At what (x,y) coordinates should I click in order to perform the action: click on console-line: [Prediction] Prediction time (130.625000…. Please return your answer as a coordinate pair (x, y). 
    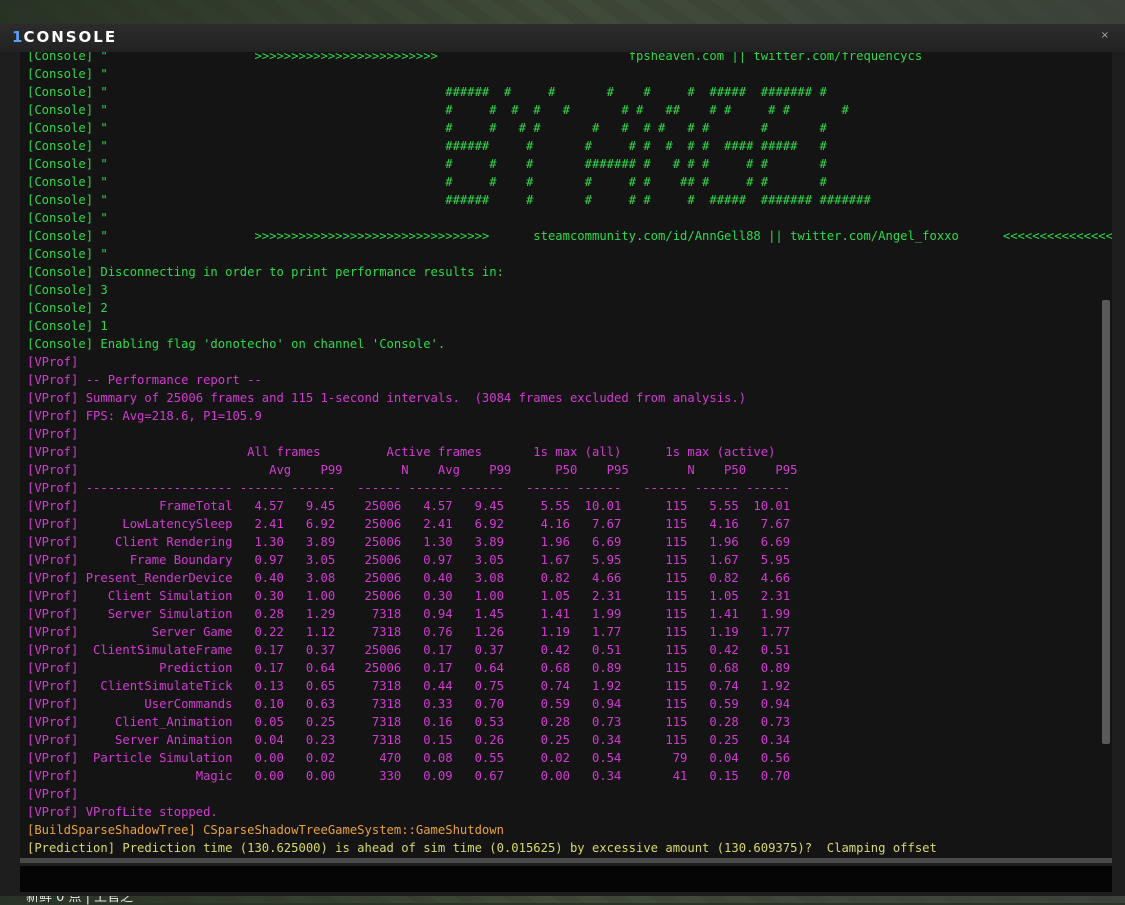
    Looking at the image, I should click on (482, 848).